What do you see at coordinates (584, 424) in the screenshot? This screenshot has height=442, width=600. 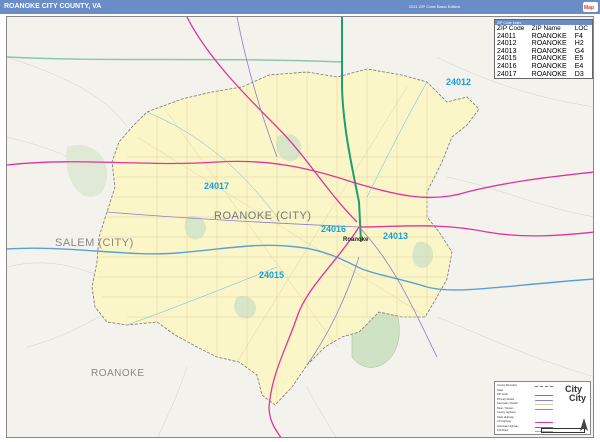 I see `north-arrow-icon` at bounding box center [584, 424].